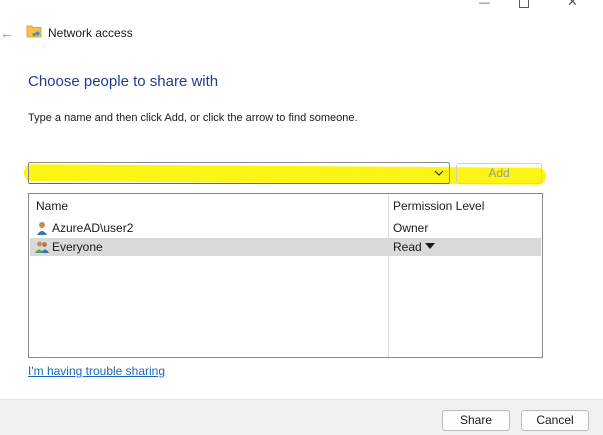  I want to click on row-name: Everyone, so click(77, 247).